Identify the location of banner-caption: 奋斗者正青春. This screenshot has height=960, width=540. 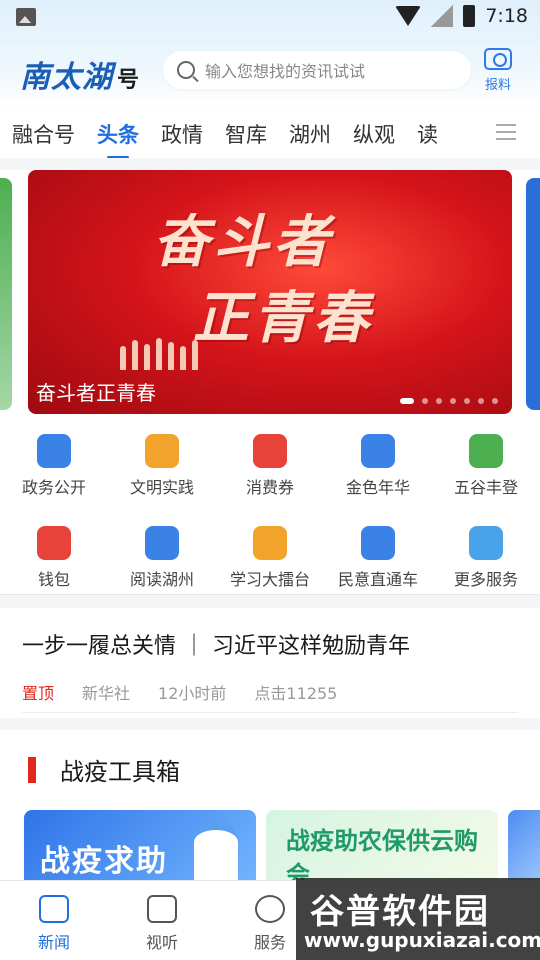
(96, 393).